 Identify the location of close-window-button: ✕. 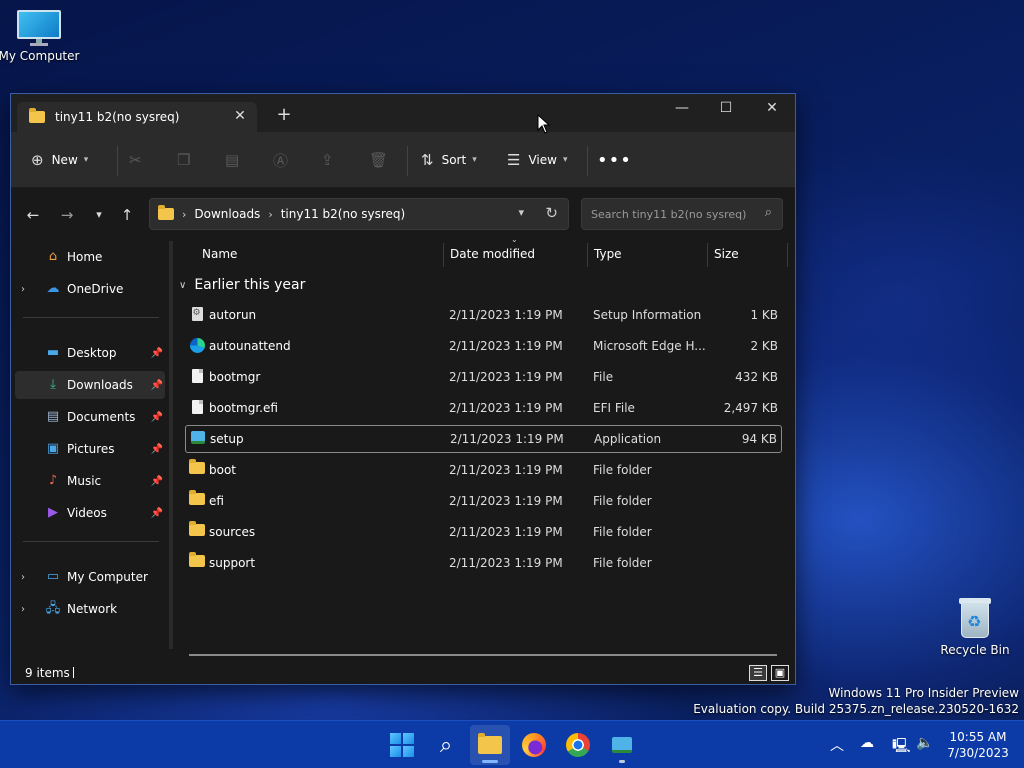
(772, 109).